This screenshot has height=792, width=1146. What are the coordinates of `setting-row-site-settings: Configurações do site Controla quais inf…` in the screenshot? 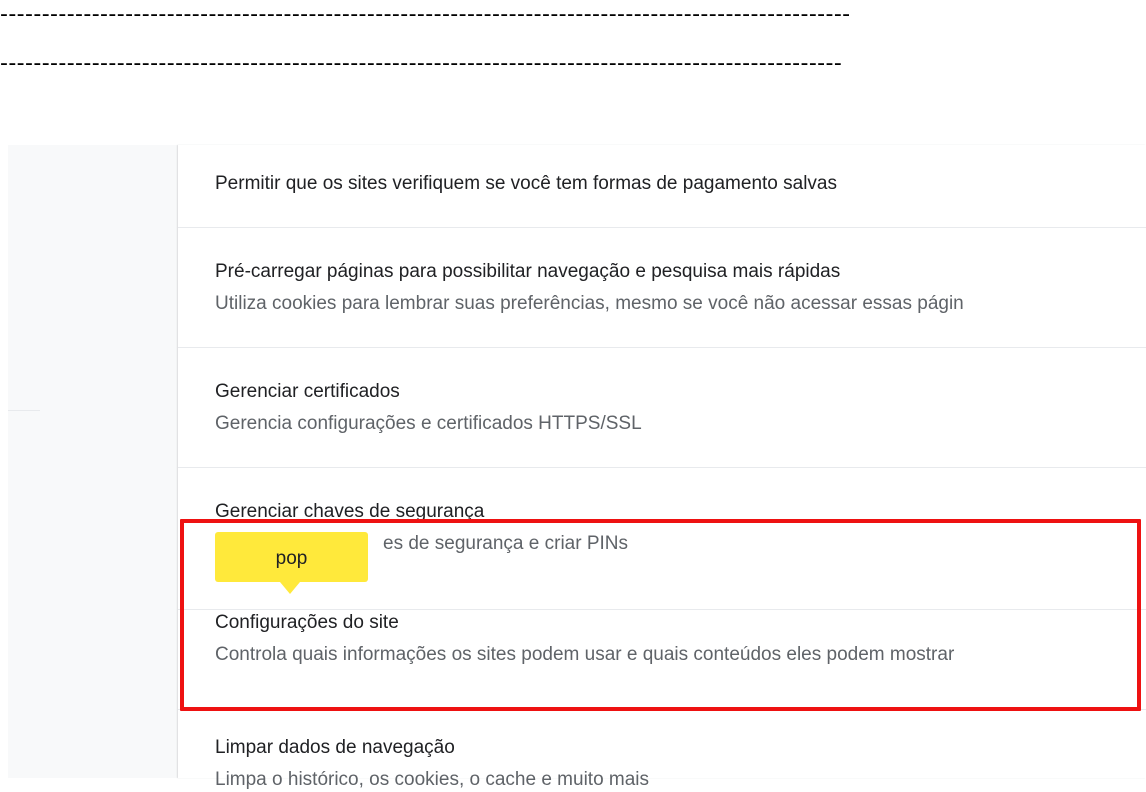 It's located at (662, 660).